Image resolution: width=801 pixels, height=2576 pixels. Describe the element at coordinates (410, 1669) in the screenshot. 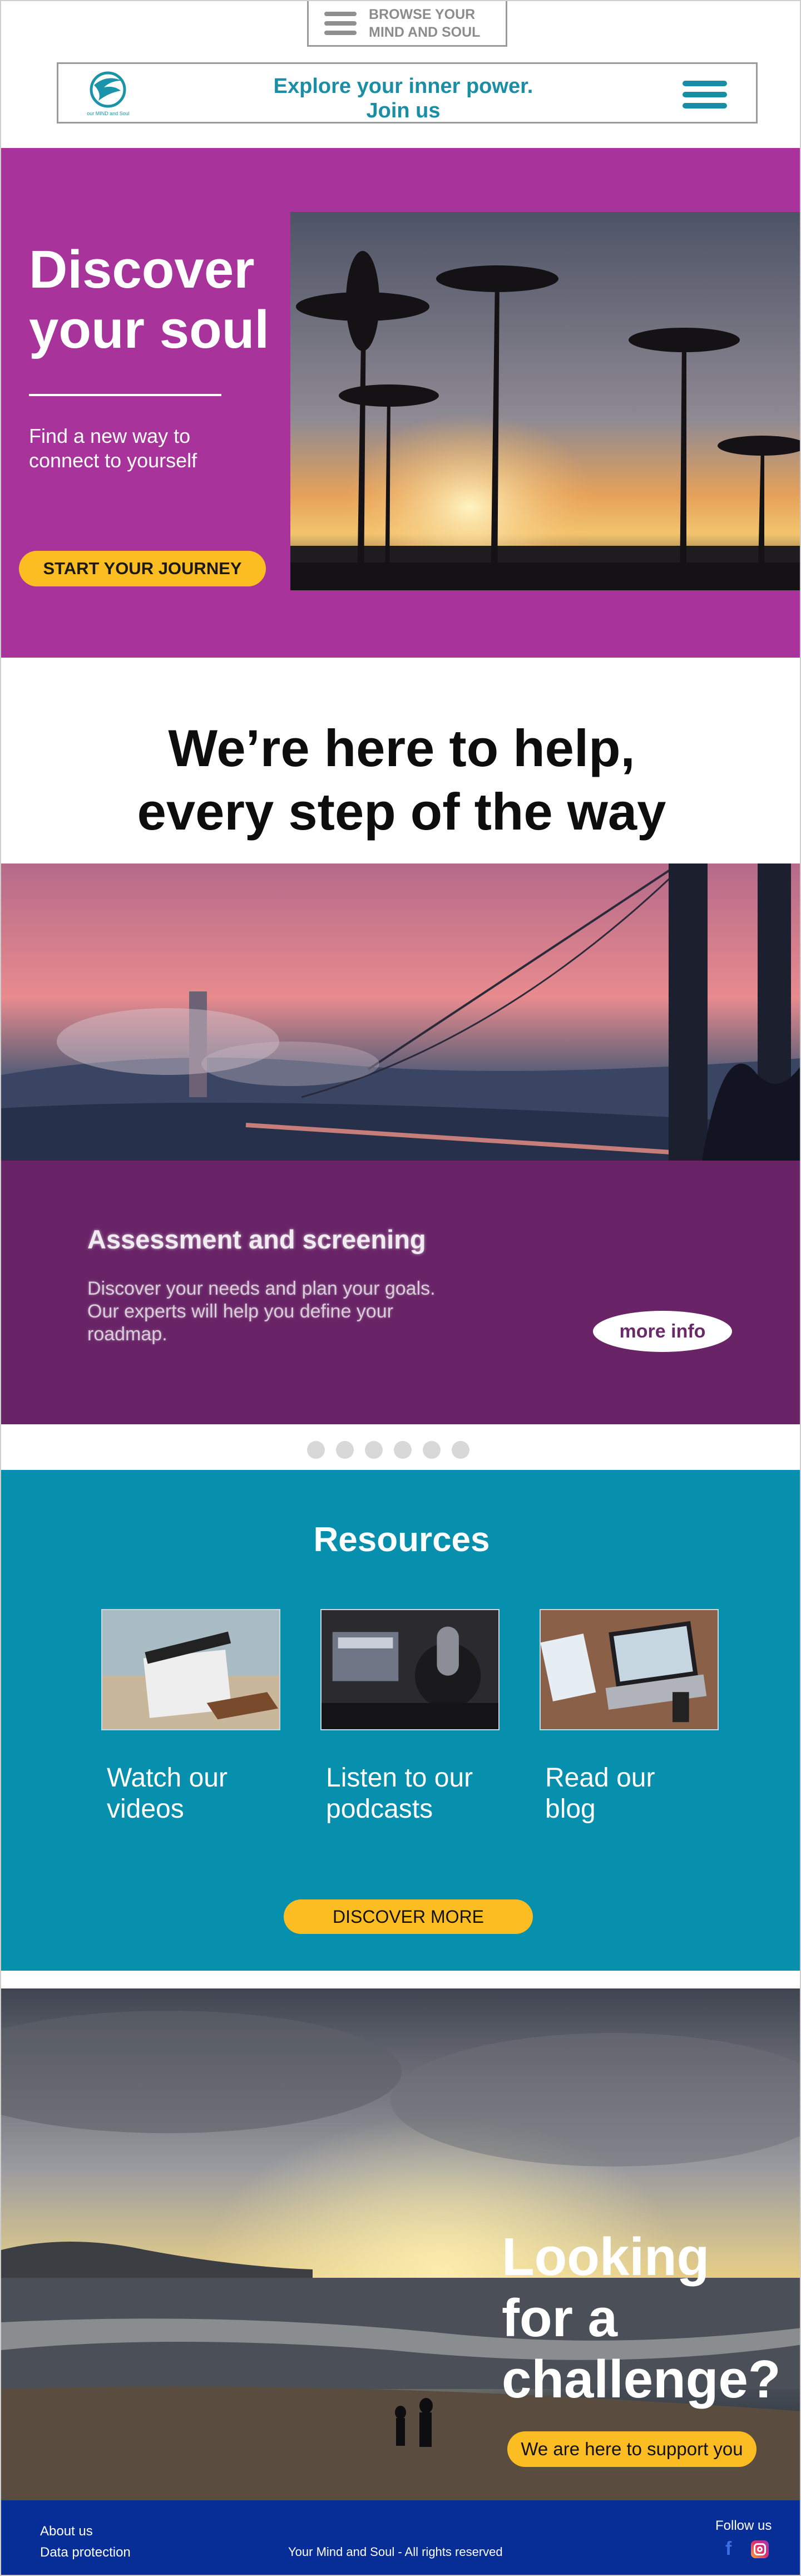

I see `studio-microphone-photo` at that location.